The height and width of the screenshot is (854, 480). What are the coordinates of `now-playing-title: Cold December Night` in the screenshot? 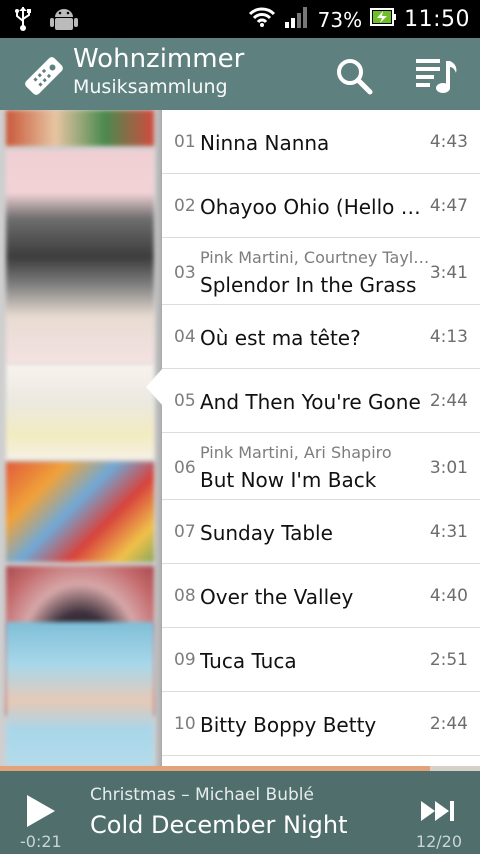 It's located at (219, 825).